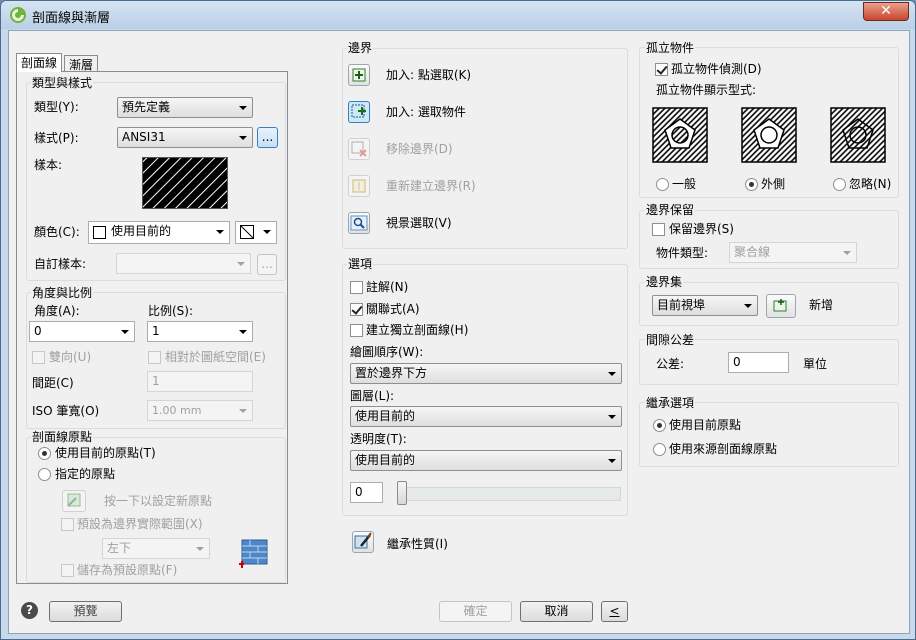  I want to click on ok-button: 確定, so click(475, 611).